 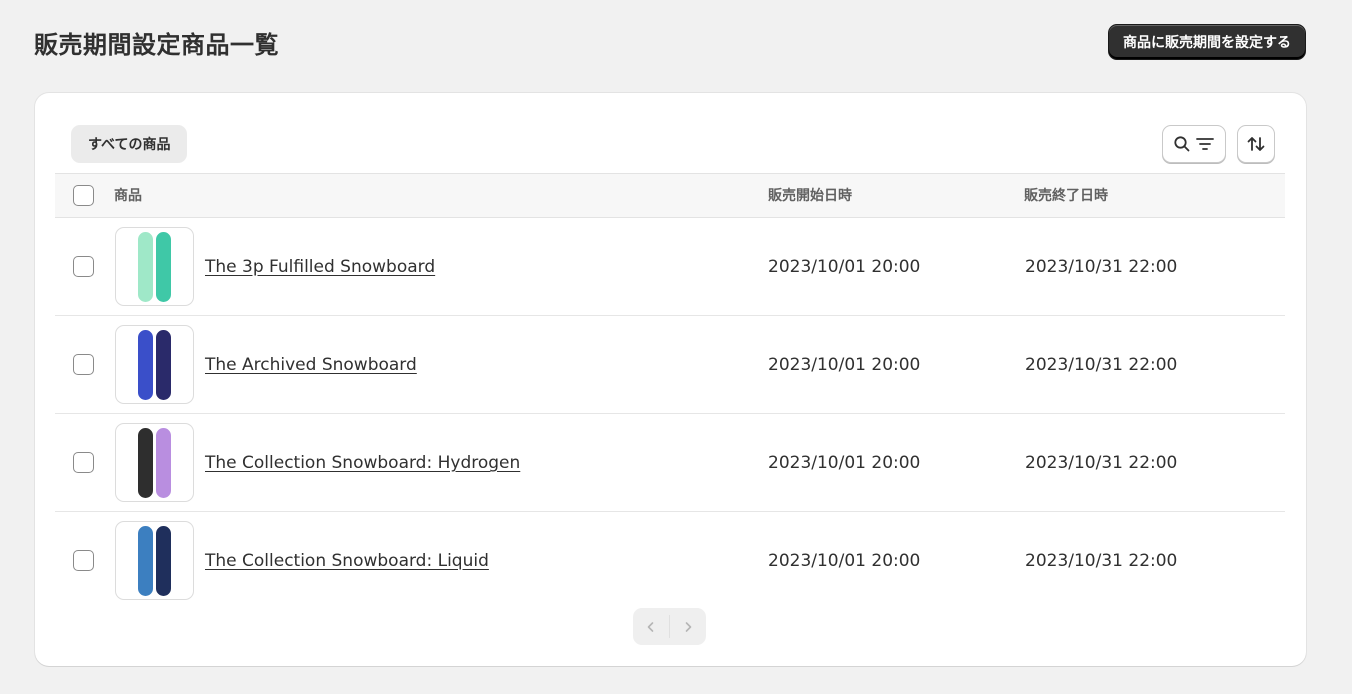 I want to click on table-header: 商品 販売開始日時 販売終了日時, so click(x=670, y=195).